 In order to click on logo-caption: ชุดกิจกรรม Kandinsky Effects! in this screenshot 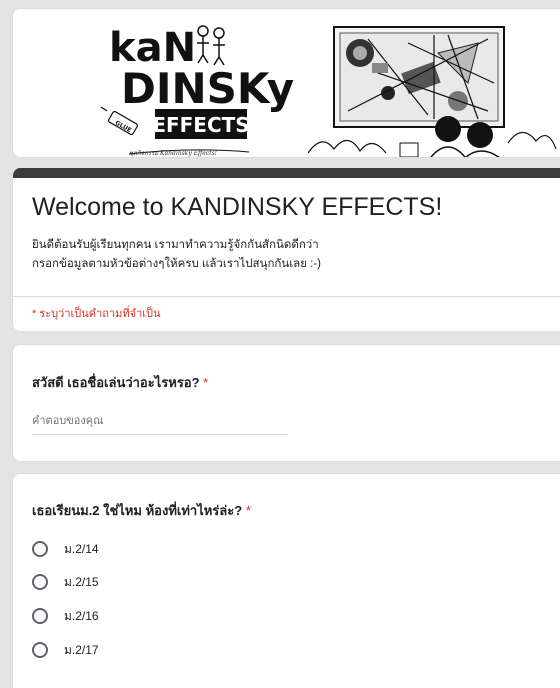, I will do `click(173, 153)`.